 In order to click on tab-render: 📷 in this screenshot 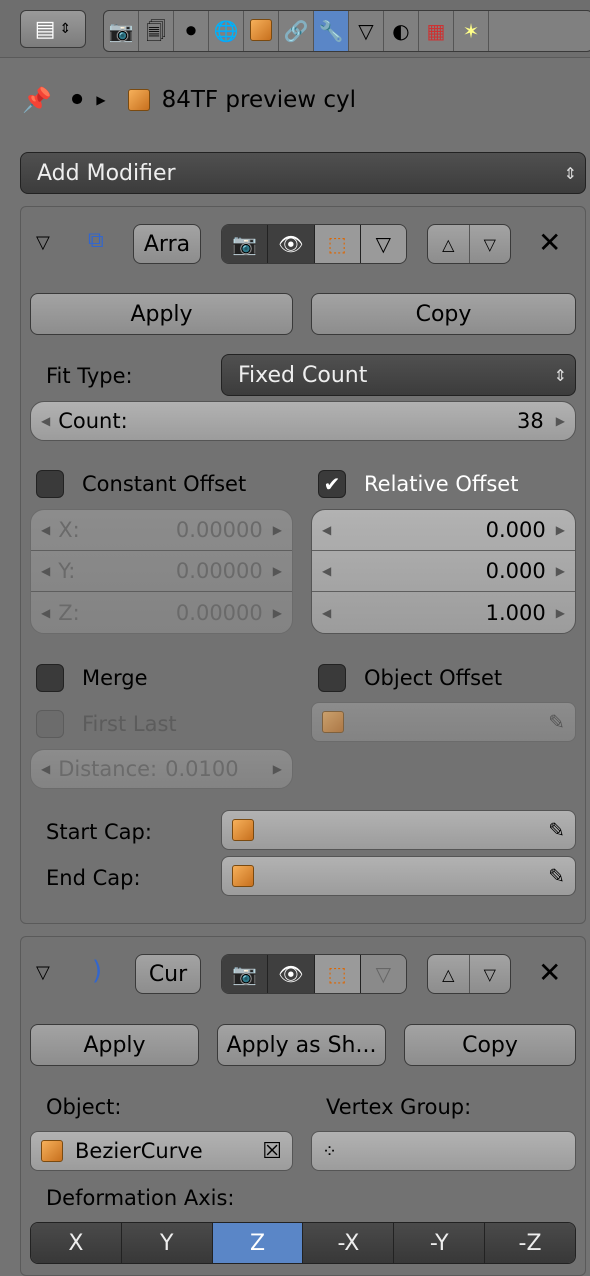, I will do `click(121, 31)`.